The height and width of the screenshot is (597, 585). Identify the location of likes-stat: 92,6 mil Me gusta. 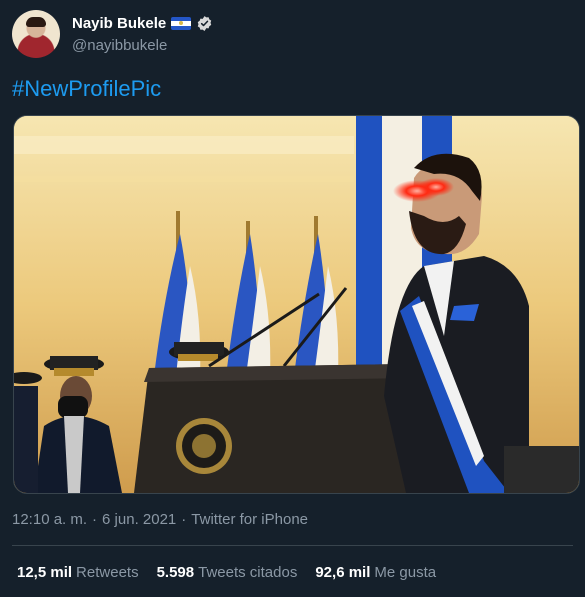
(375, 572).